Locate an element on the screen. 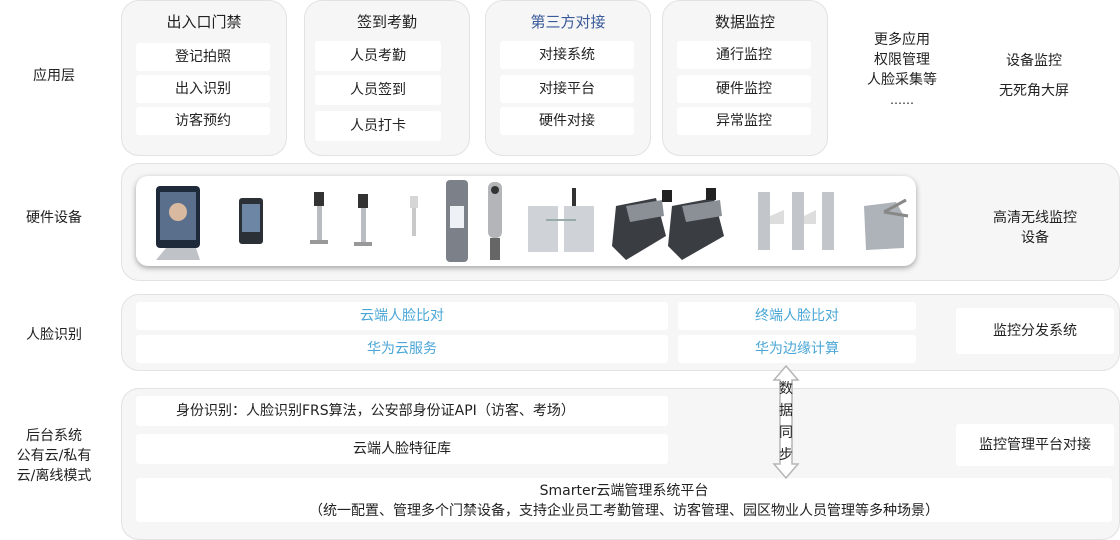 Image resolution: width=1120 pixels, height=540 pixels. device-photo-strip is located at coordinates (526, 221).